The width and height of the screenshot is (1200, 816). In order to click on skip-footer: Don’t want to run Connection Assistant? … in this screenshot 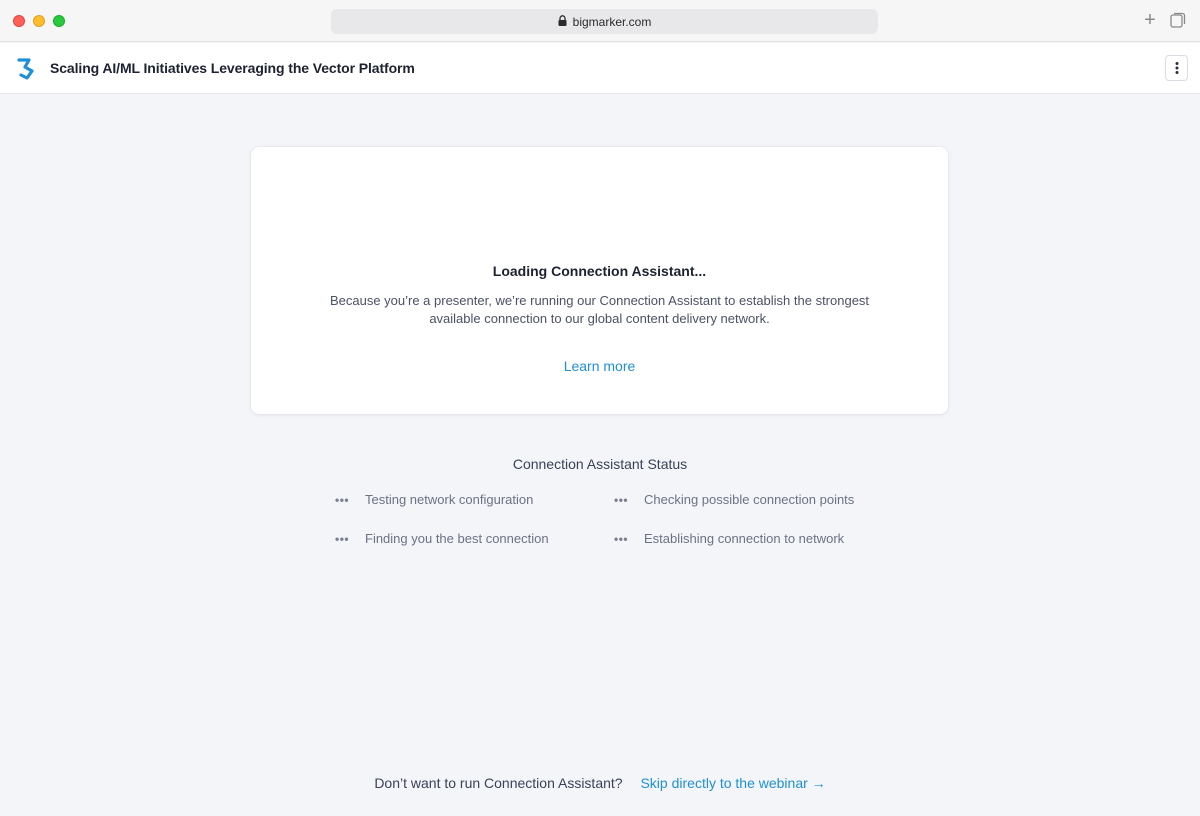, I will do `click(600, 783)`.